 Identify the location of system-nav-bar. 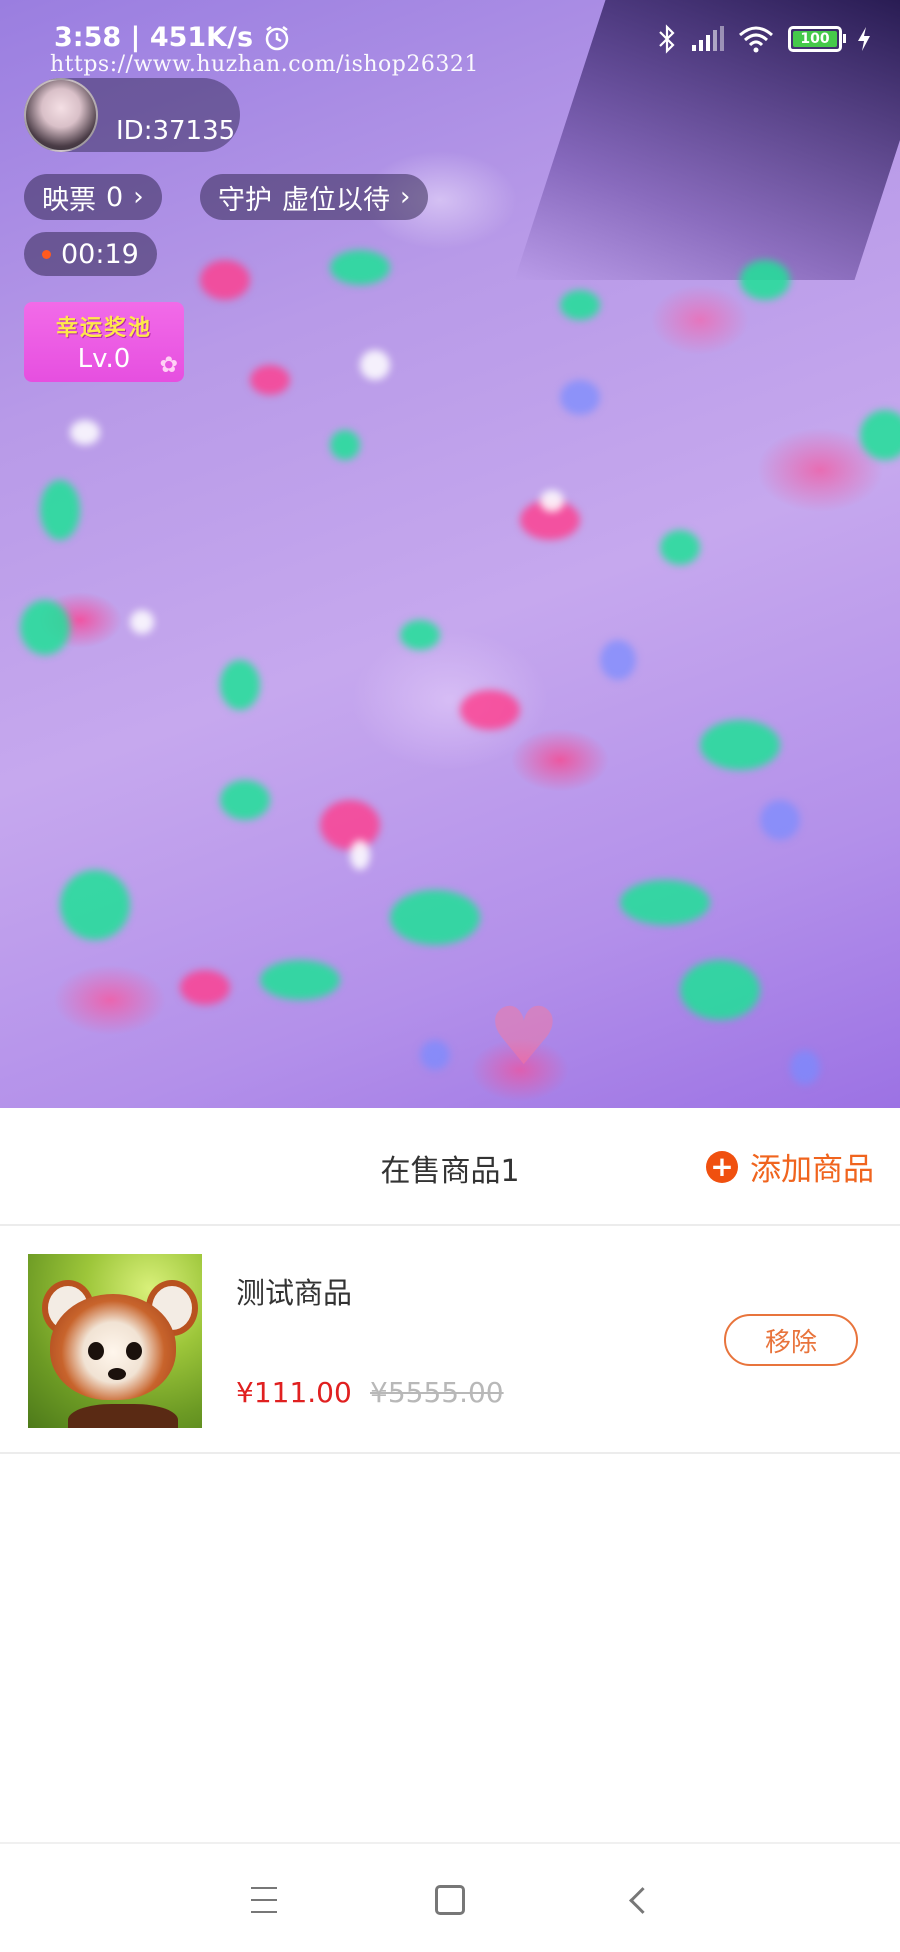
(450, 1897).